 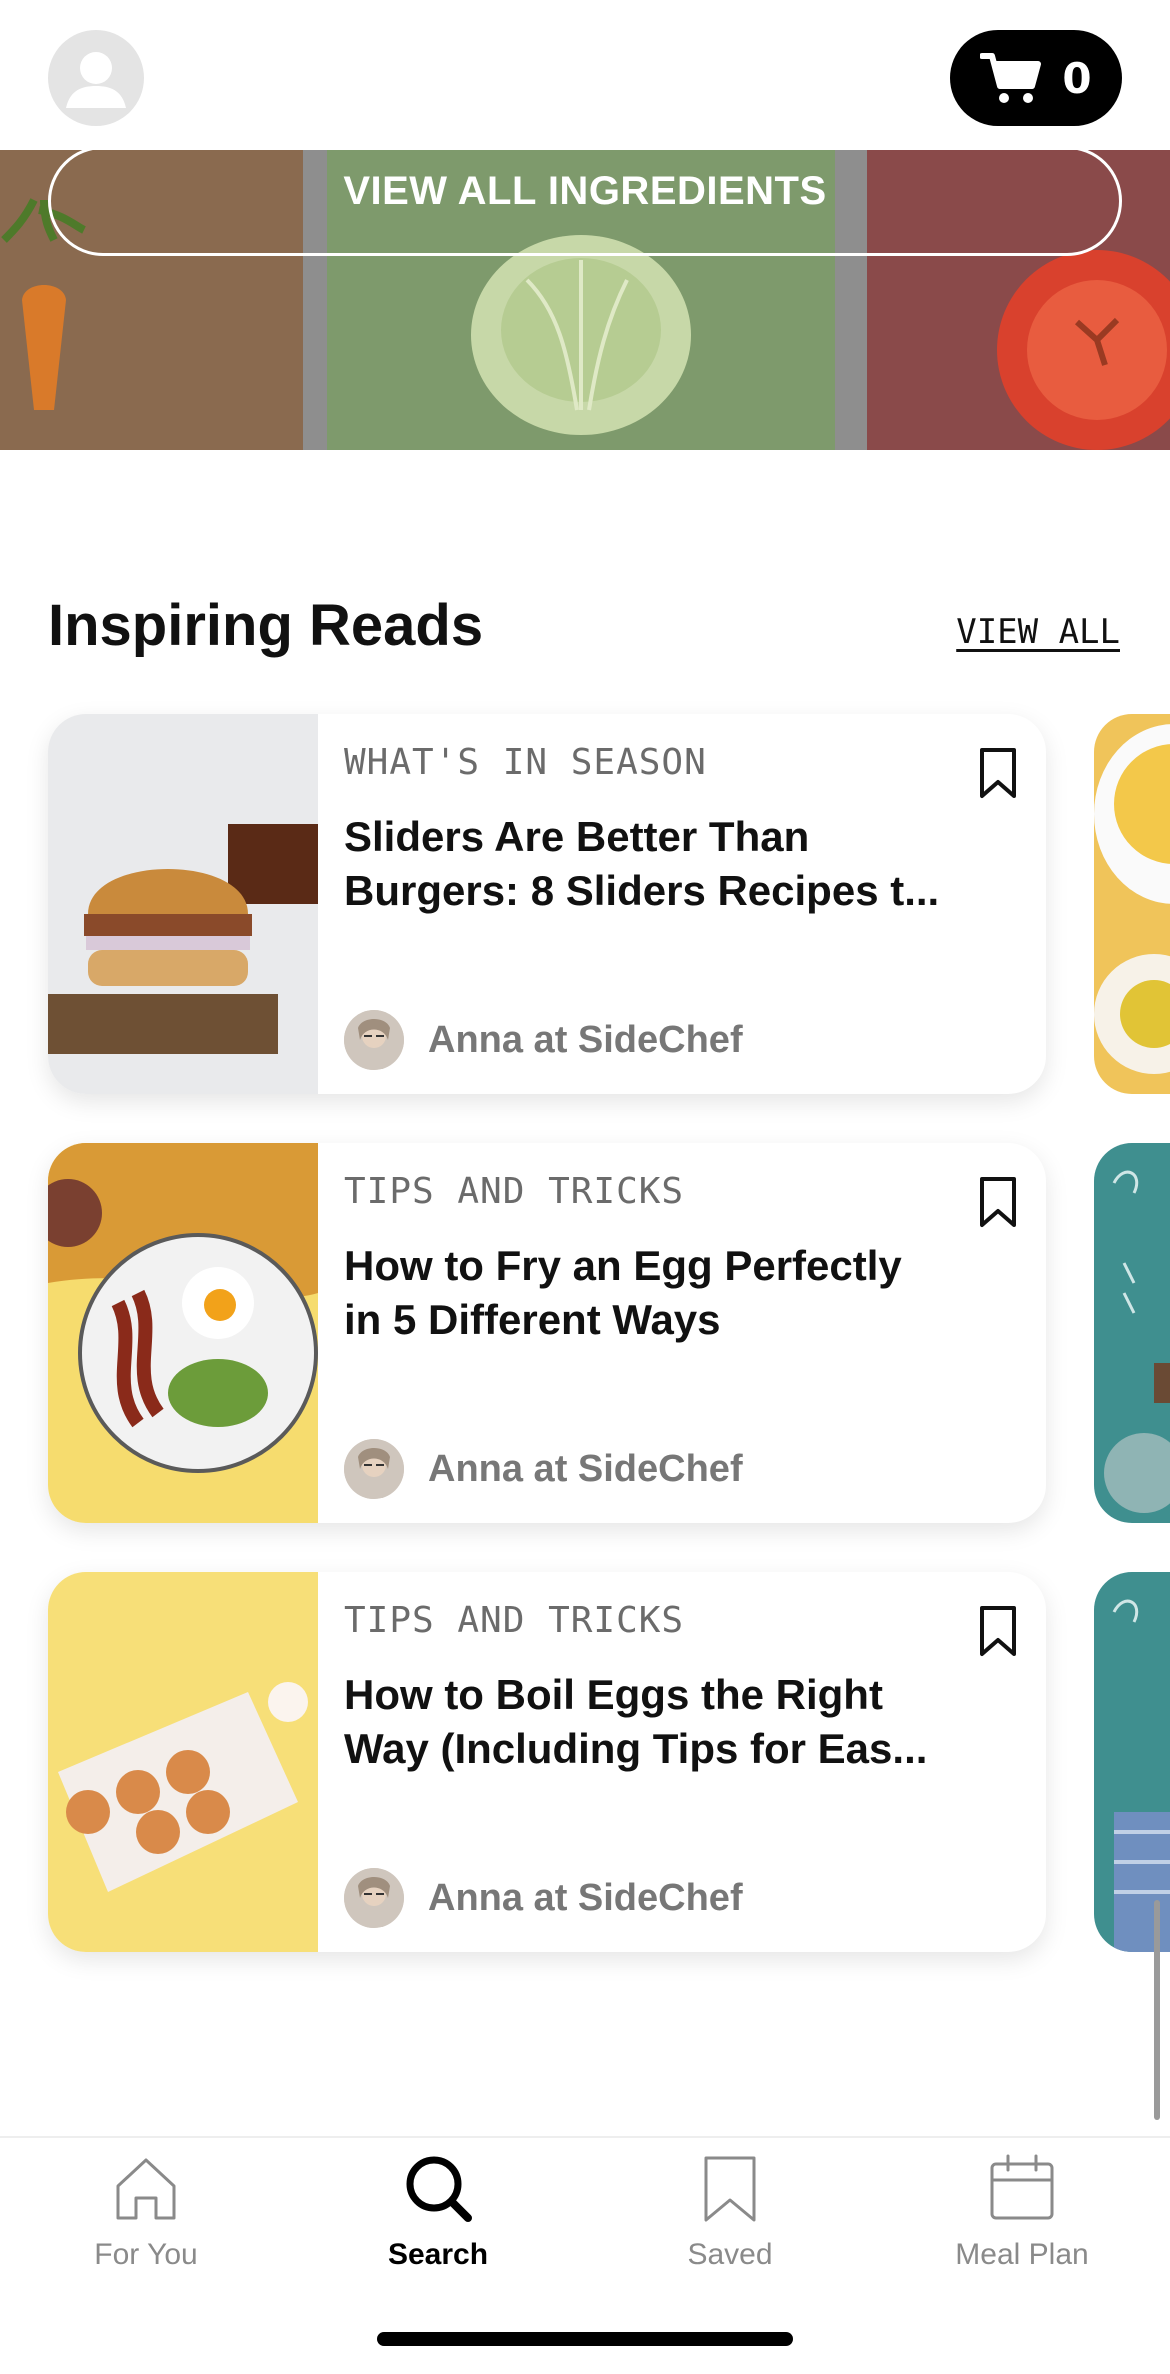 What do you see at coordinates (585, 75) in the screenshot?
I see `top-bar: 0` at bounding box center [585, 75].